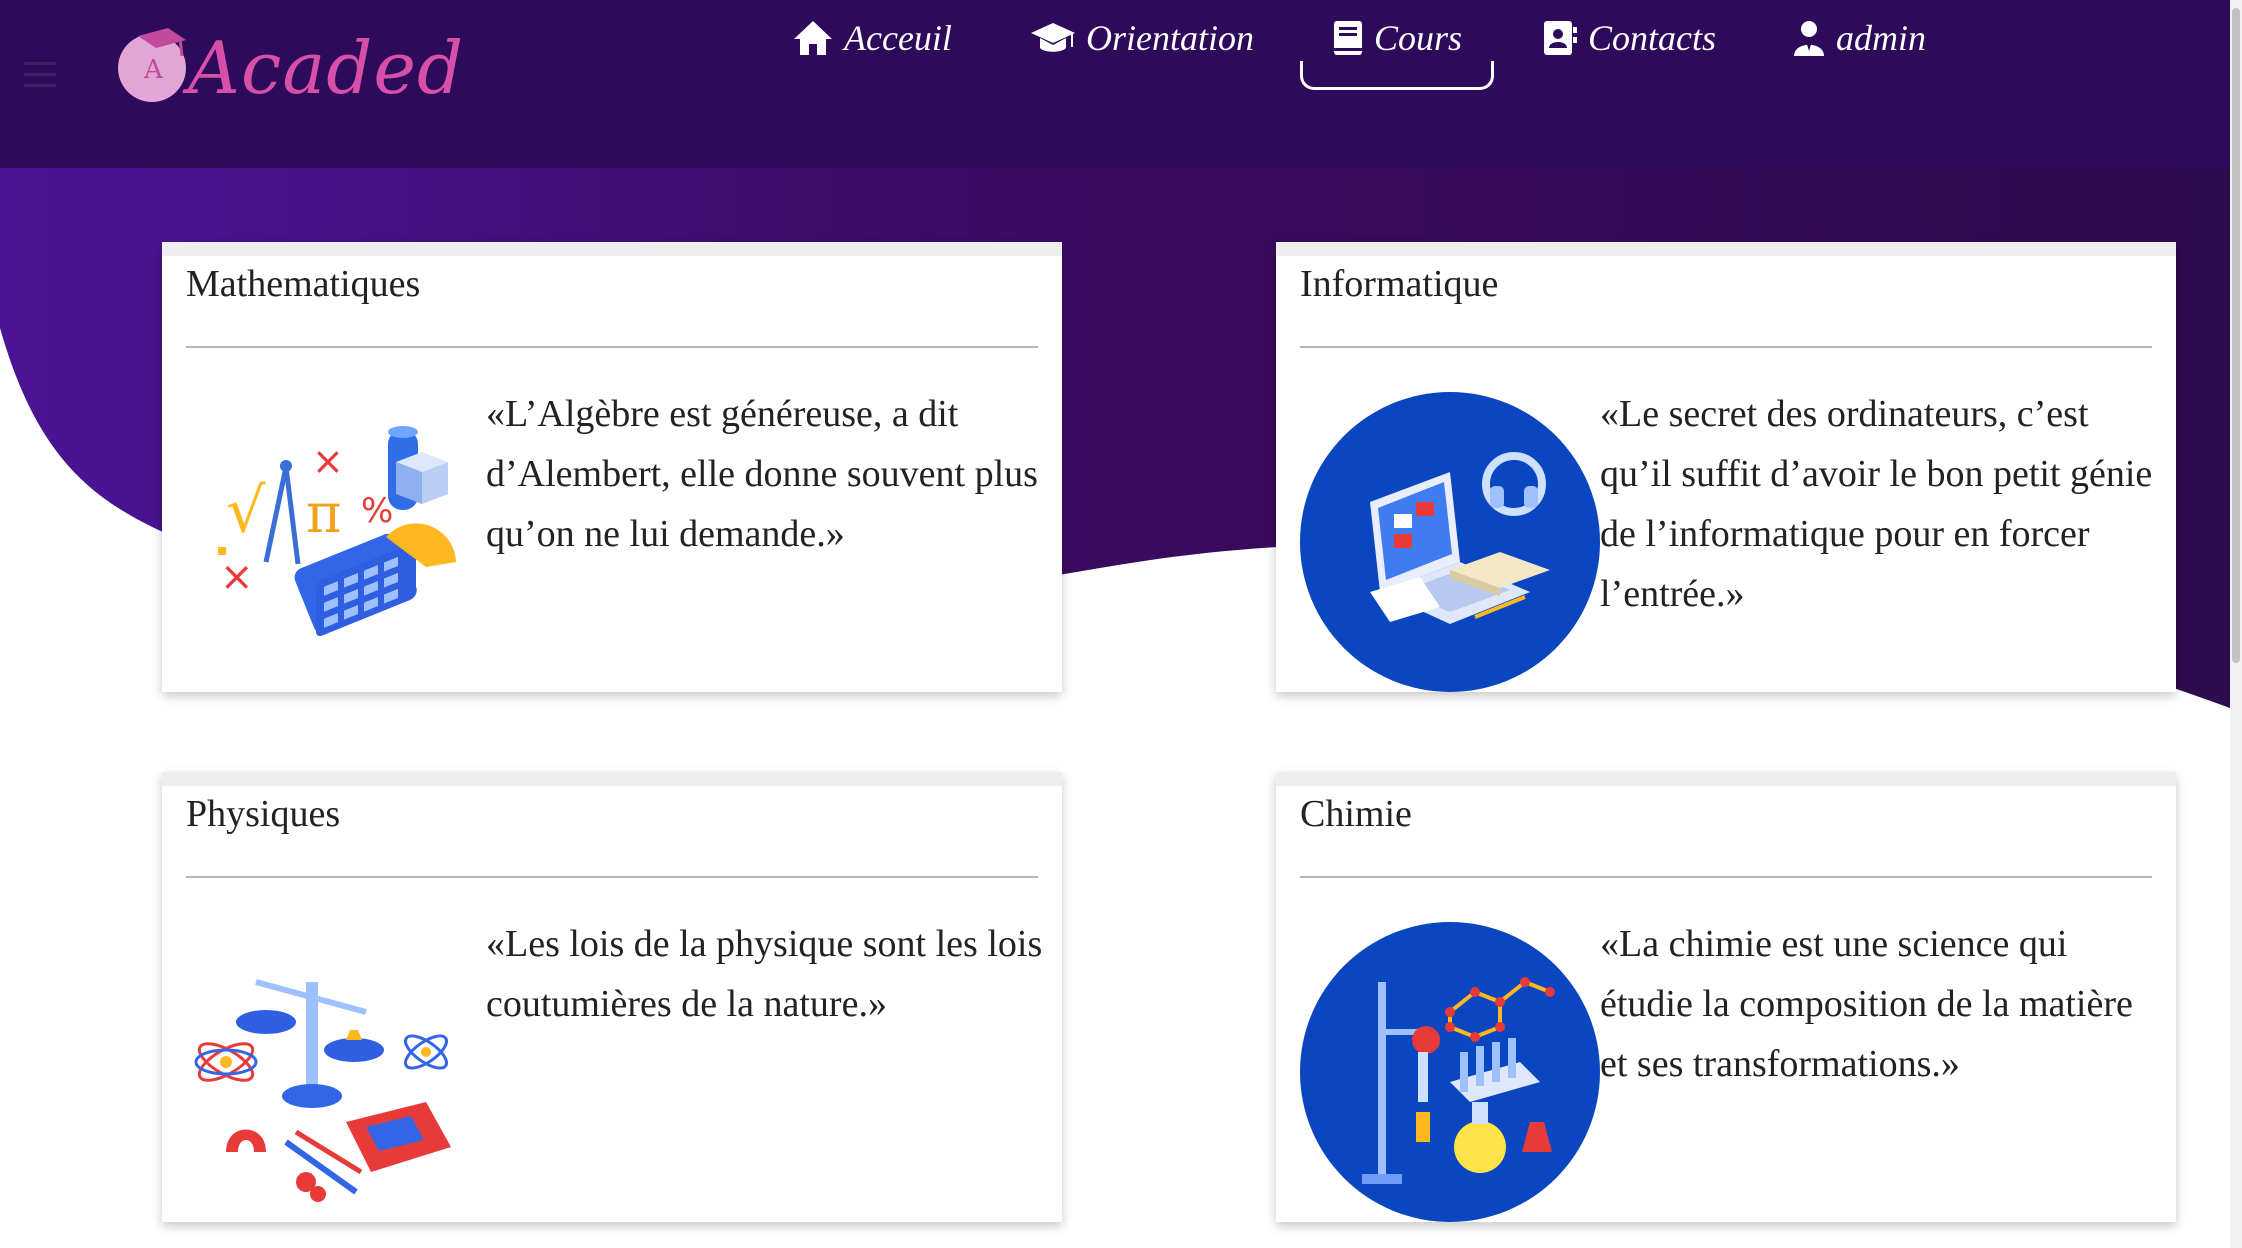  I want to click on book-icon, so click(1348, 38).